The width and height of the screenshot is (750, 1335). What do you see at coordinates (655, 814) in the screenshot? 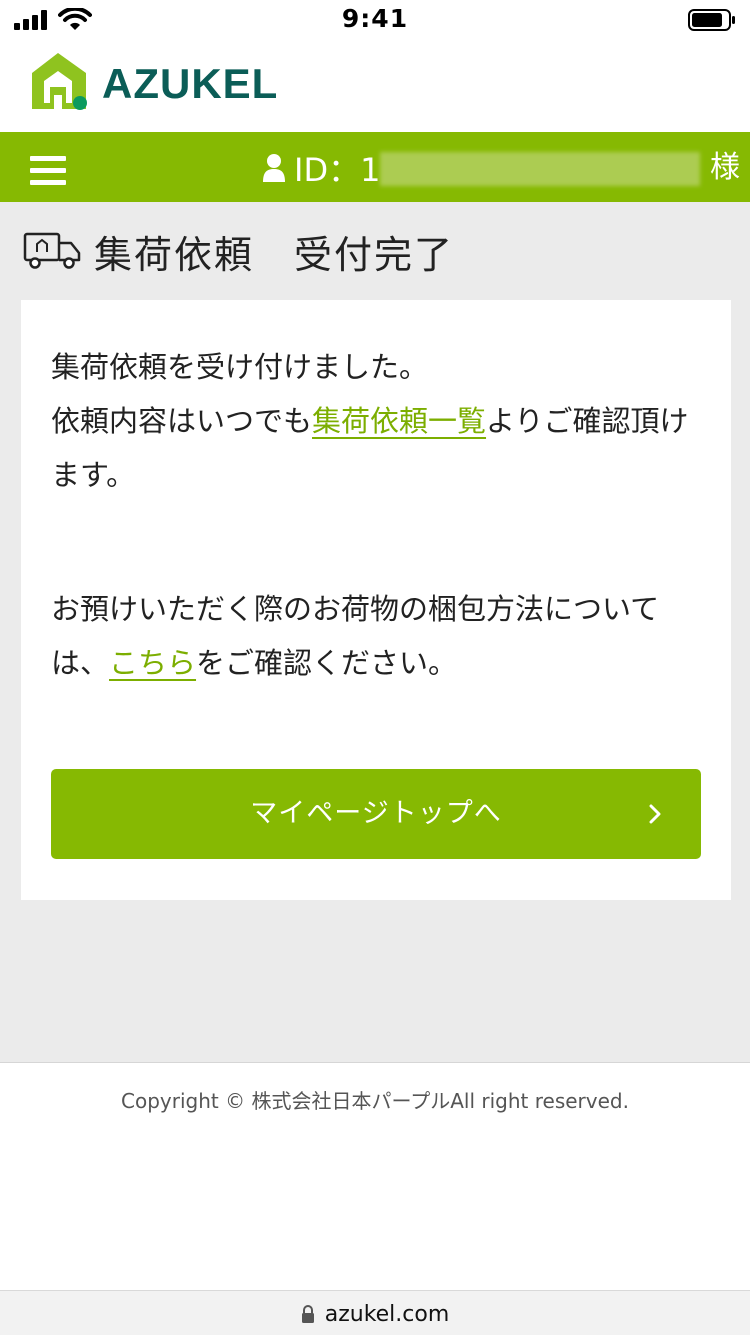
I see `chevron-right-icon` at bounding box center [655, 814].